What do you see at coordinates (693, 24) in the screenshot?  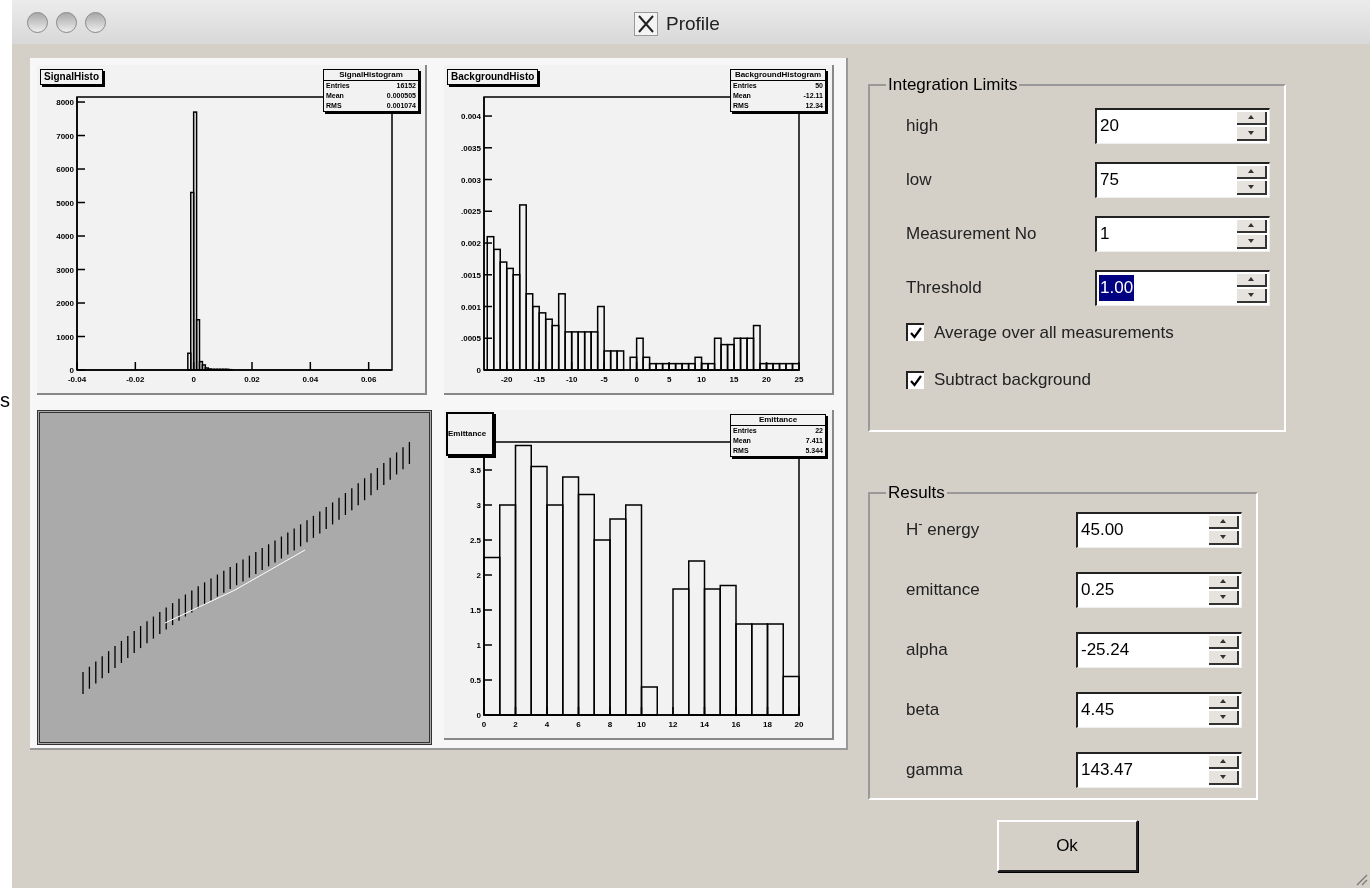 I see `window-title: Profile` at bounding box center [693, 24].